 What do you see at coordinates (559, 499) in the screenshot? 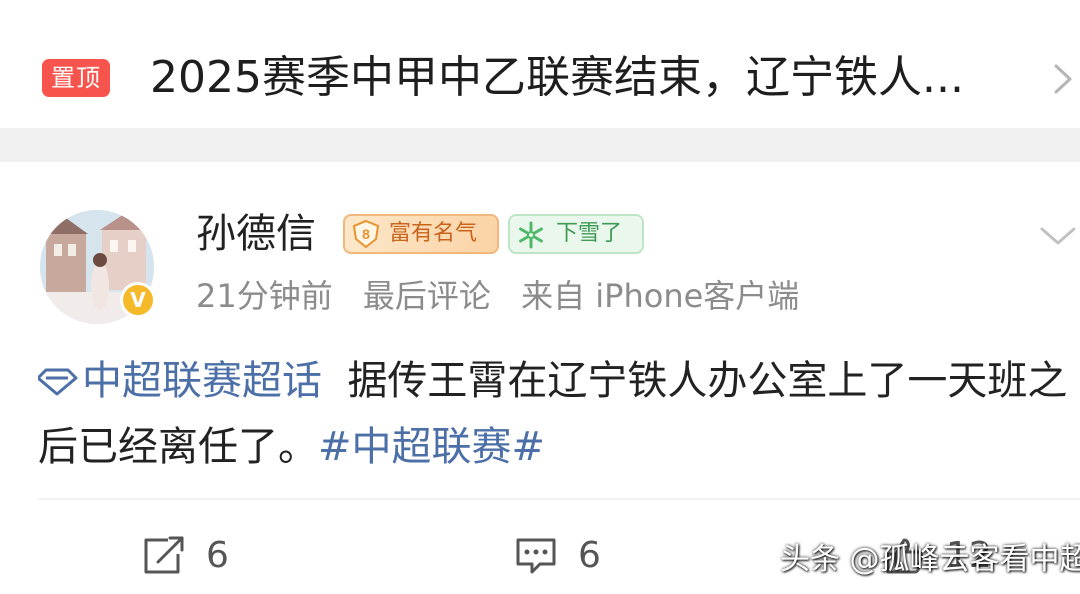
I see `divider` at bounding box center [559, 499].